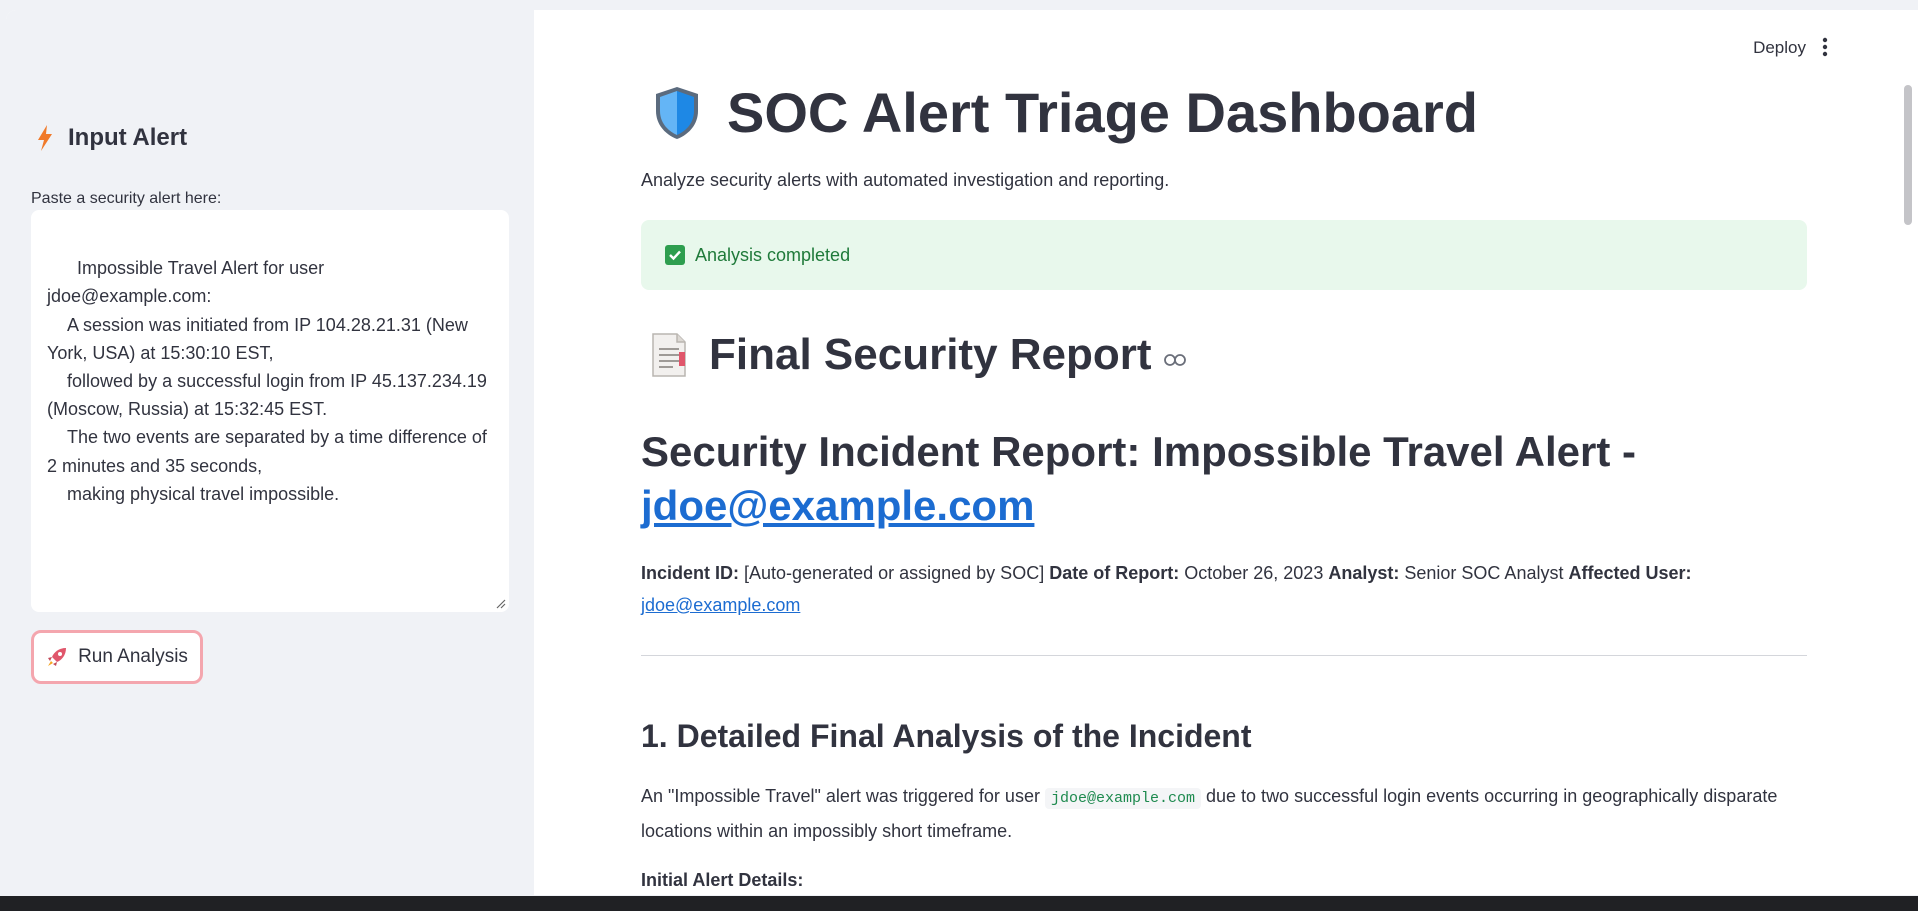 This screenshot has width=1918, height=911. I want to click on incident-title-link: jdoe@example.com, so click(837, 505).